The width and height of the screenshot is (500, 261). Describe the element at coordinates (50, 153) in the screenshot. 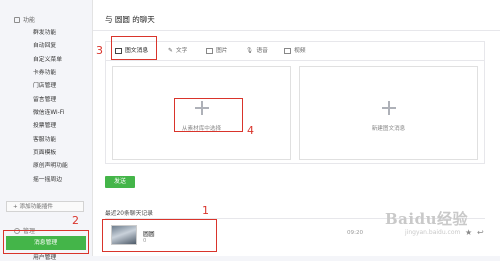

I see `sidebar-item-page-templates: 页面模板` at that location.